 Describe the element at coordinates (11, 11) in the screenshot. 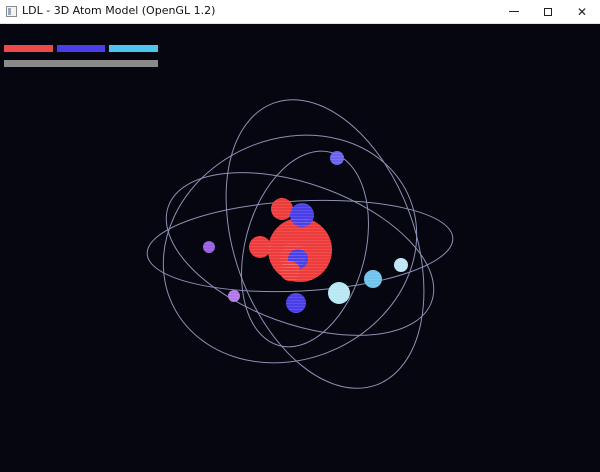

I see `app-icon` at that location.